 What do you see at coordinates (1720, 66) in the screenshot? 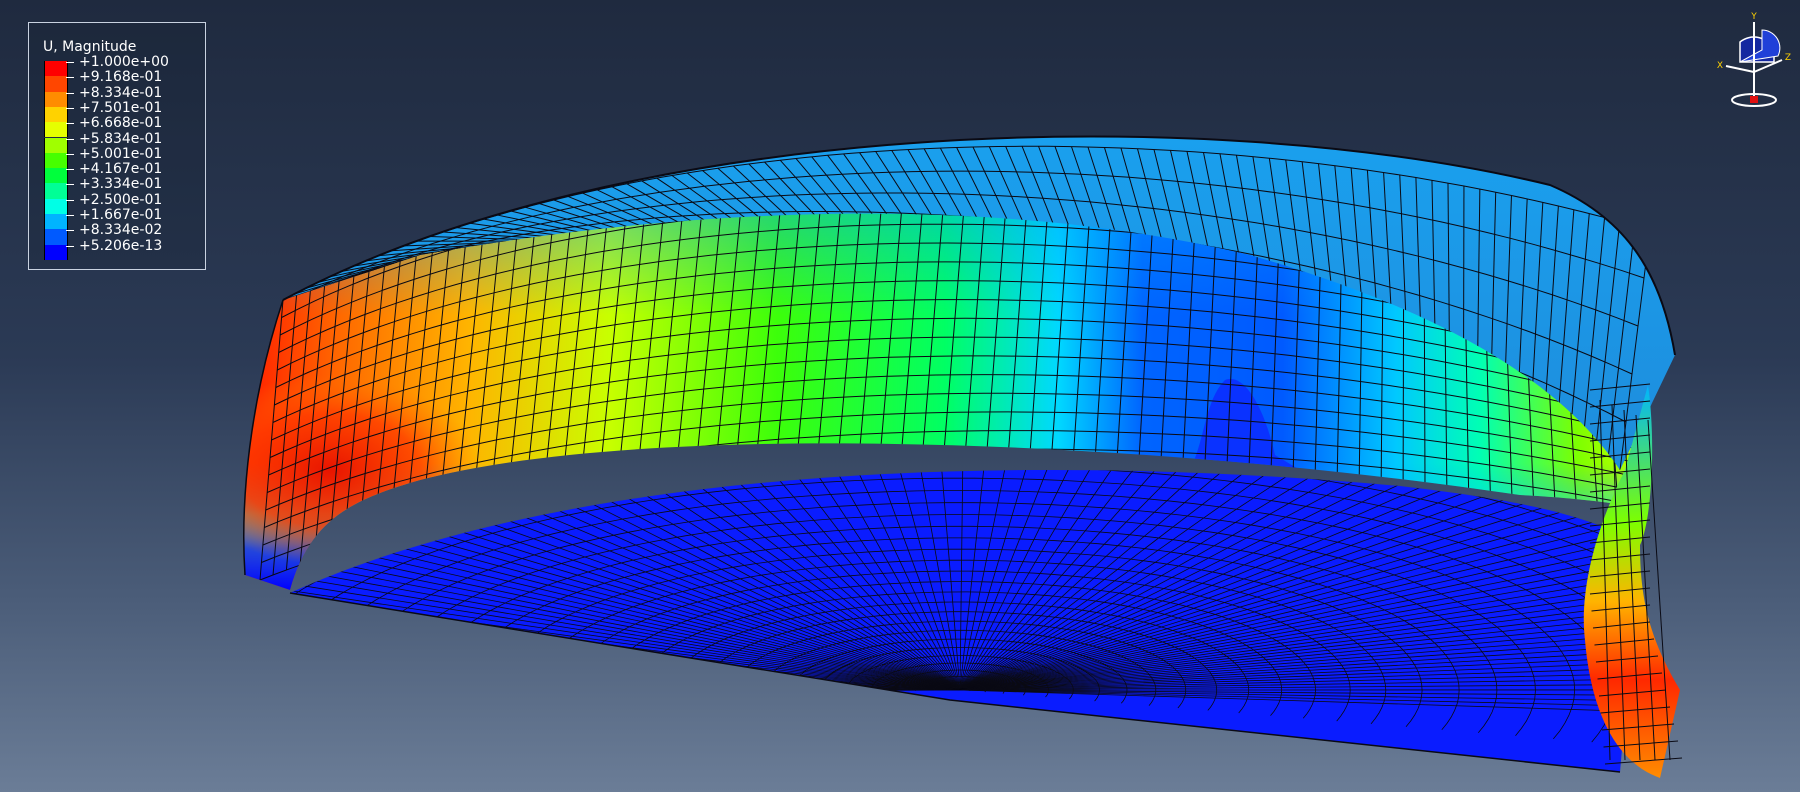
I see `triad-label-x: X` at bounding box center [1720, 66].